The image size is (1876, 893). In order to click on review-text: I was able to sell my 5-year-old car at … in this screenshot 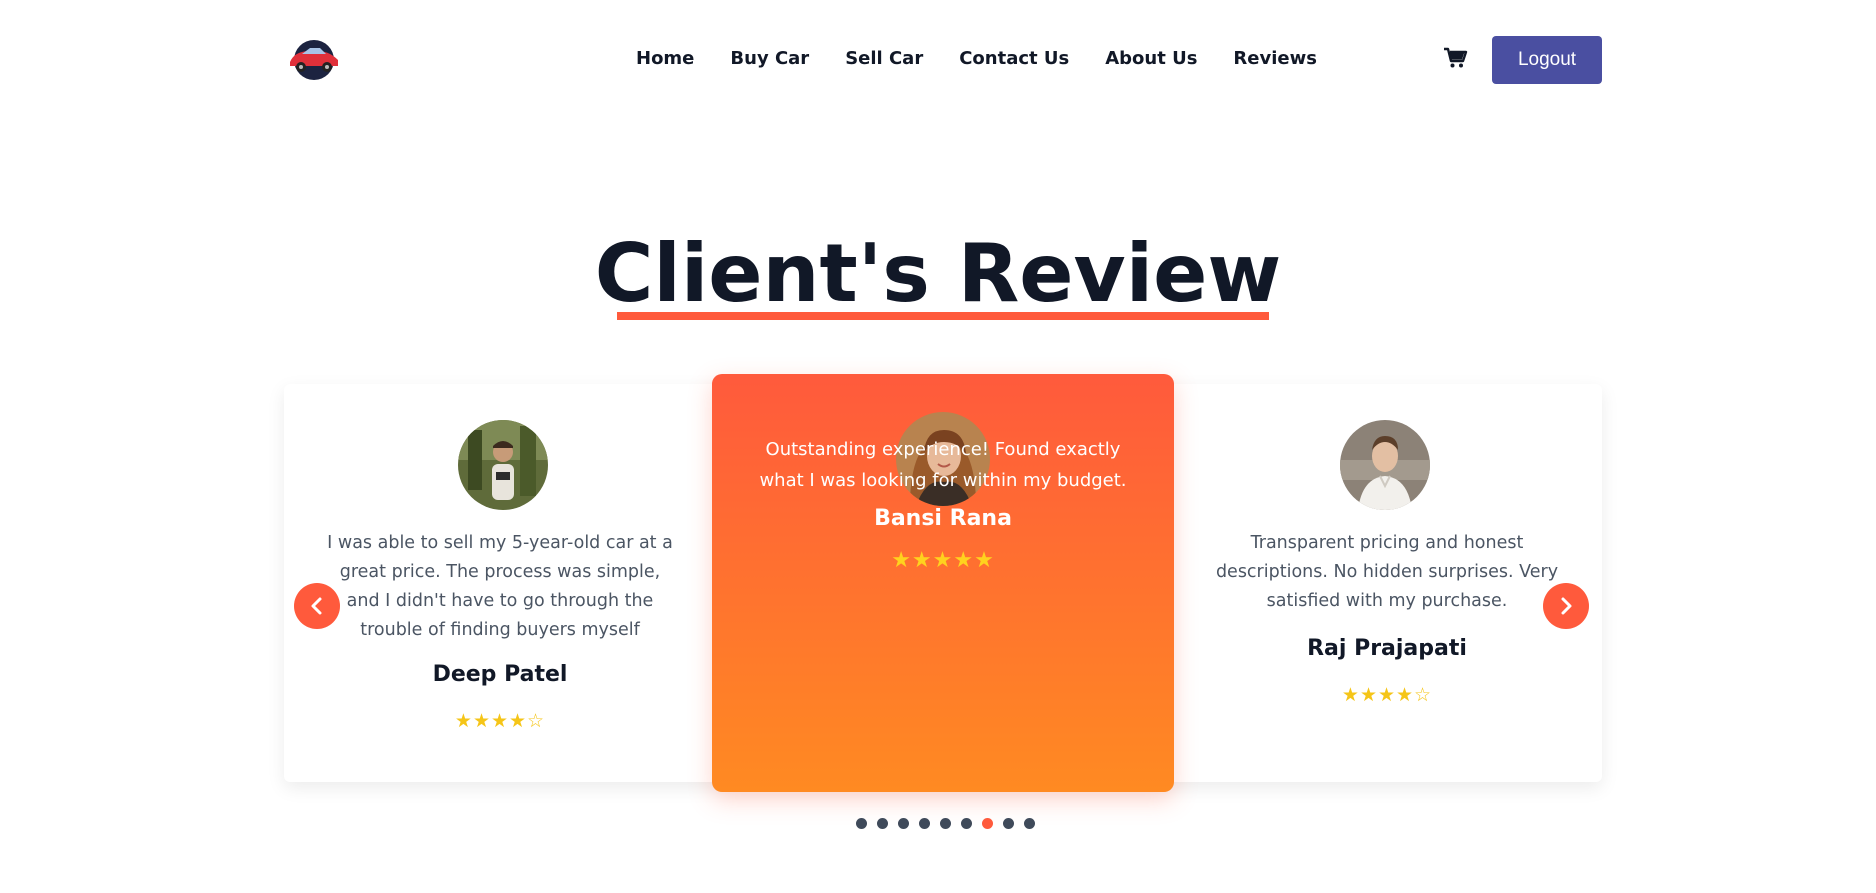, I will do `click(500, 586)`.